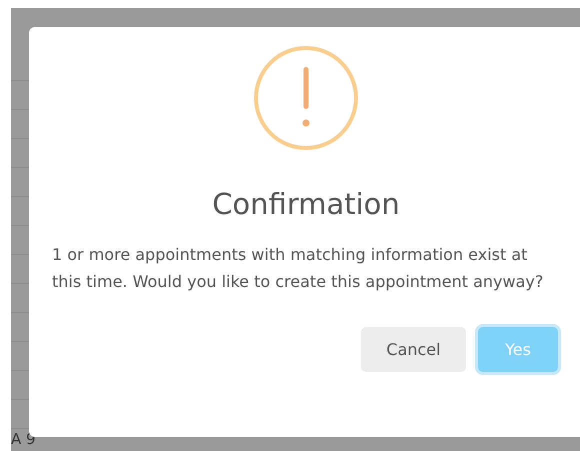  What do you see at coordinates (413, 349) in the screenshot?
I see `cancel-button: Cancel` at bounding box center [413, 349].